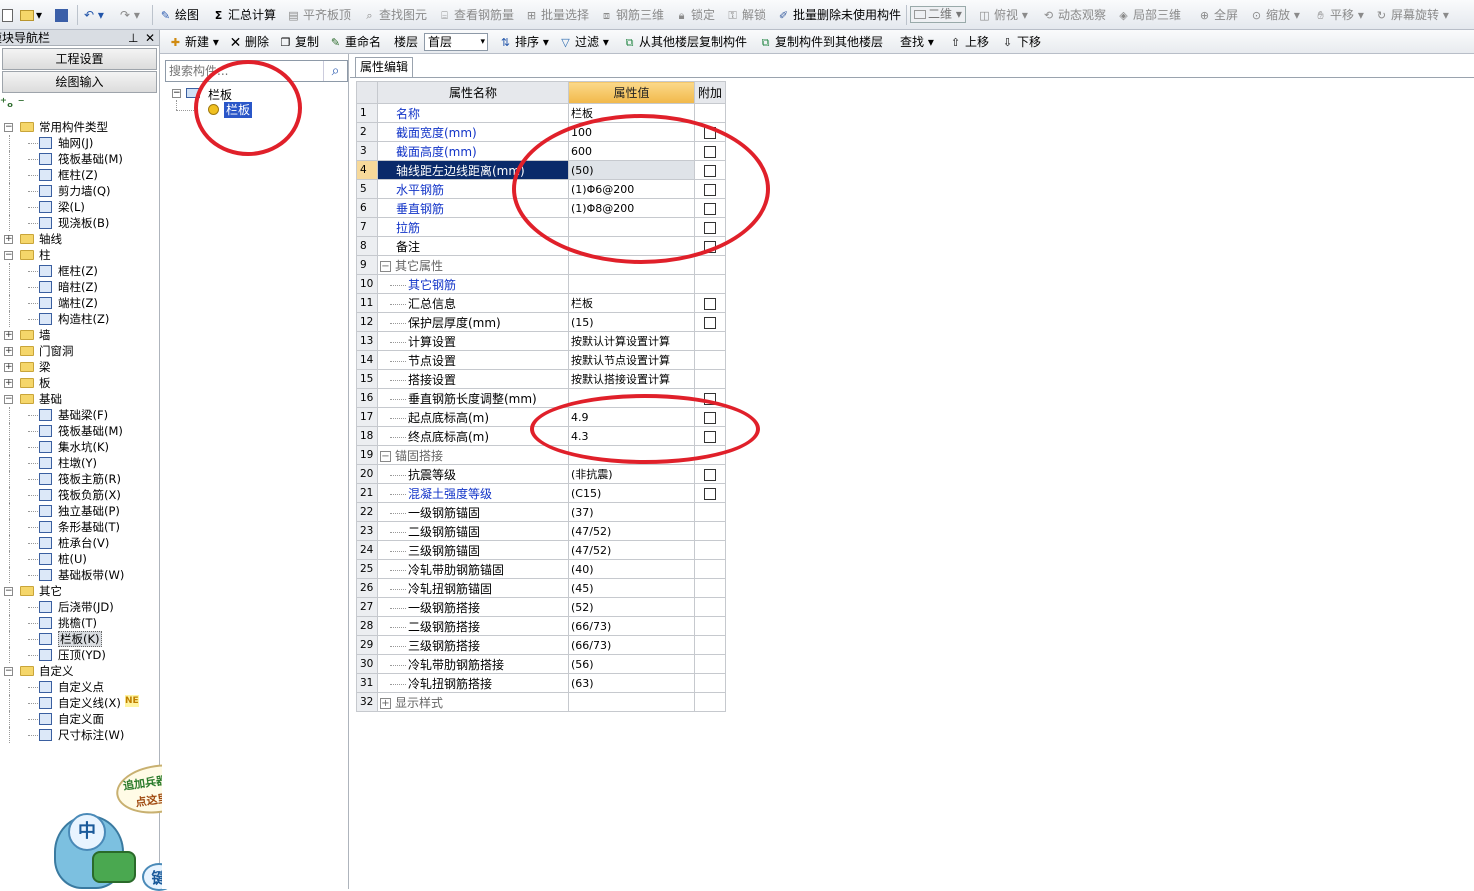 The height and width of the screenshot is (891, 1474). I want to click on tree-folder: + 门窗洞, so click(79, 351).